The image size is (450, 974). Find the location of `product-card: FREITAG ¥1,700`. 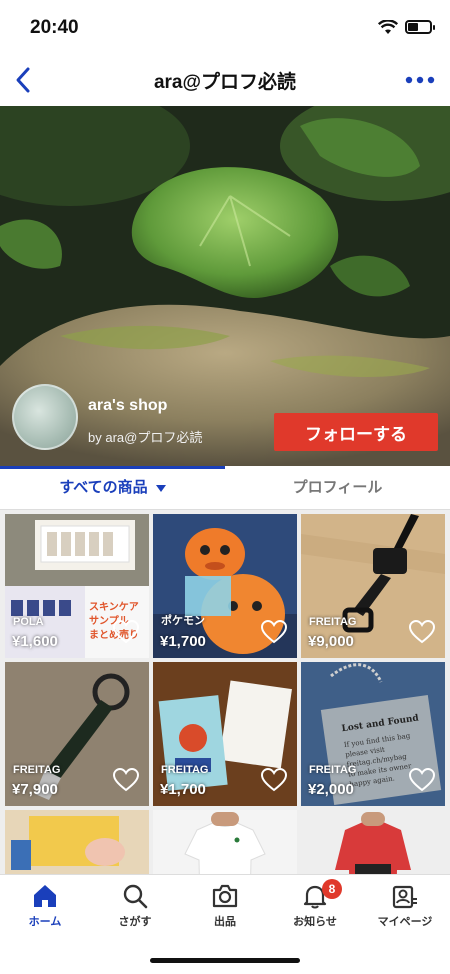

product-card: FREITAG ¥1,700 is located at coordinates (225, 734).